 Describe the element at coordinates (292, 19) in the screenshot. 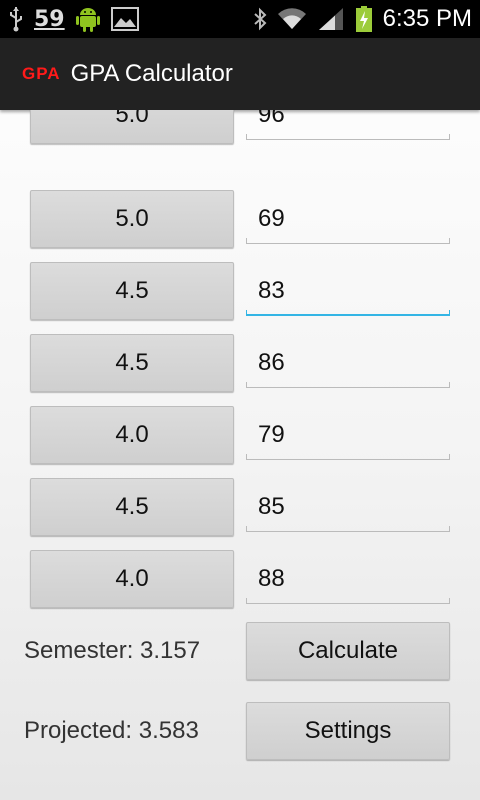

I see `wifi-icon` at that location.